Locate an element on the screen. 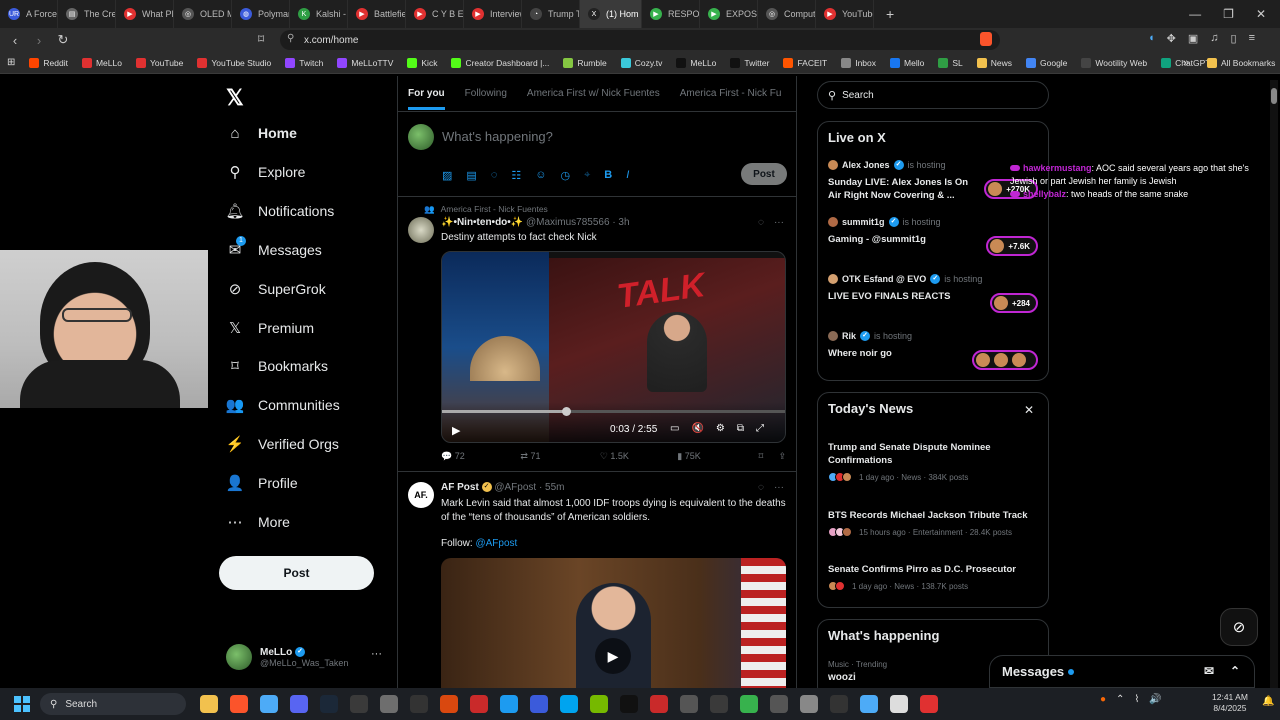 The width and height of the screenshot is (1280, 720). listener-pill is located at coordinates (1005, 360).